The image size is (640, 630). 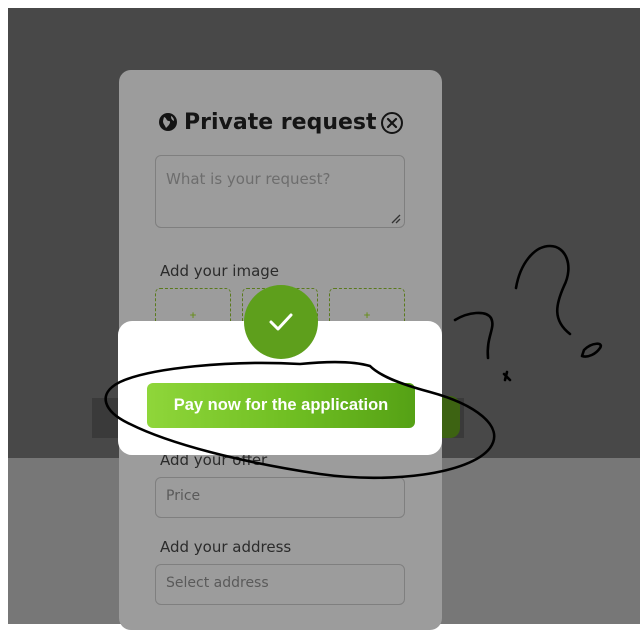 I want to click on pay-now-button: Pay now for the application, so click(x=281, y=405).